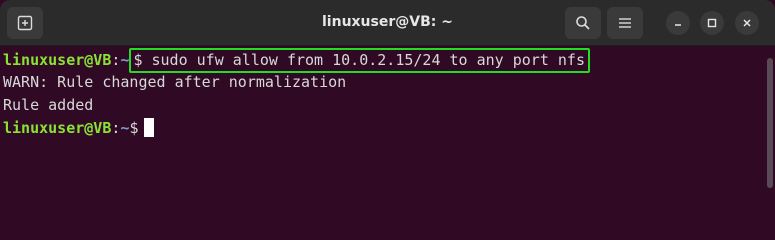 This screenshot has width=775, height=240. What do you see at coordinates (134, 128) in the screenshot?
I see `prompt-symbol: $` at bounding box center [134, 128].